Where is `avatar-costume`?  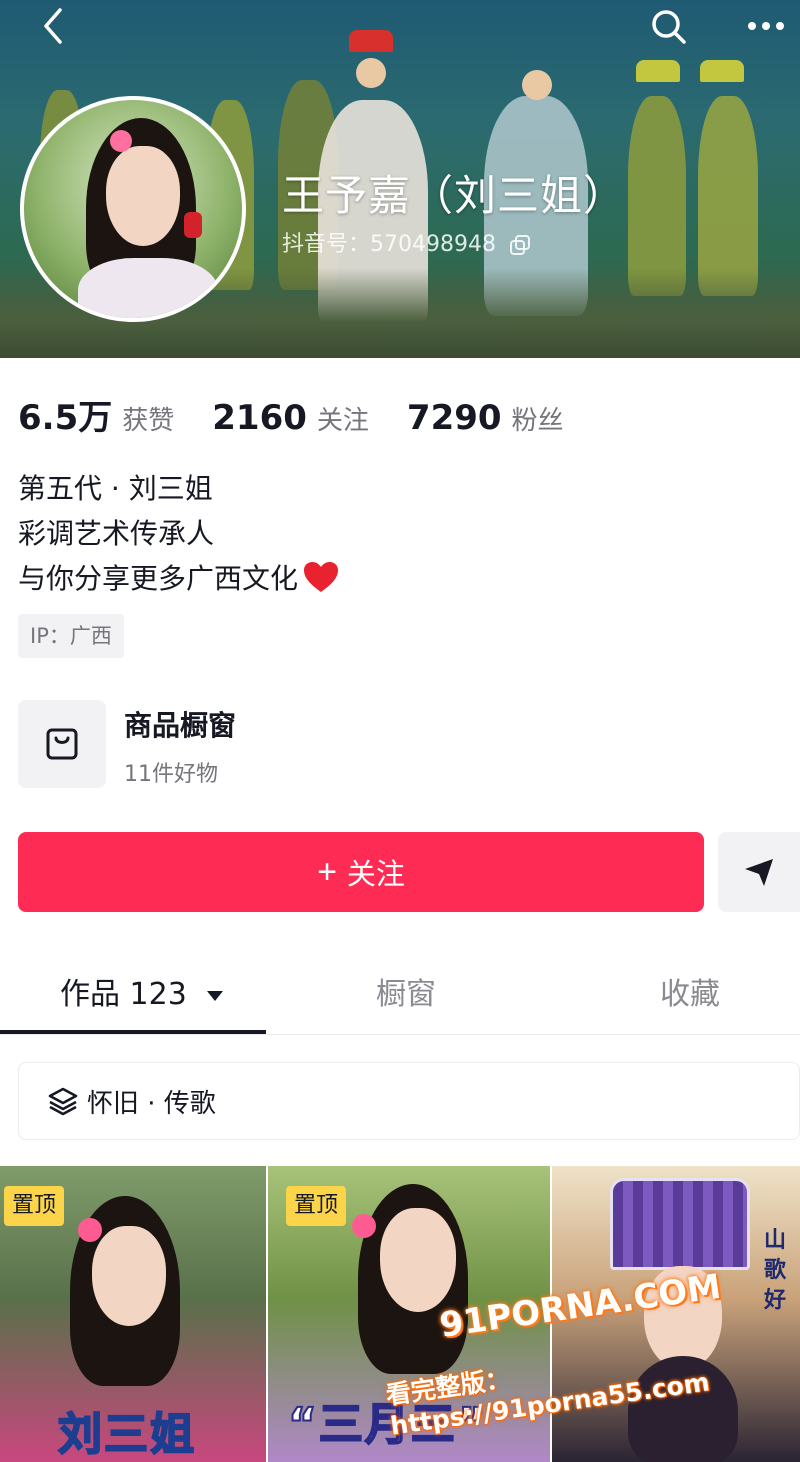
avatar-costume is located at coordinates (148, 288).